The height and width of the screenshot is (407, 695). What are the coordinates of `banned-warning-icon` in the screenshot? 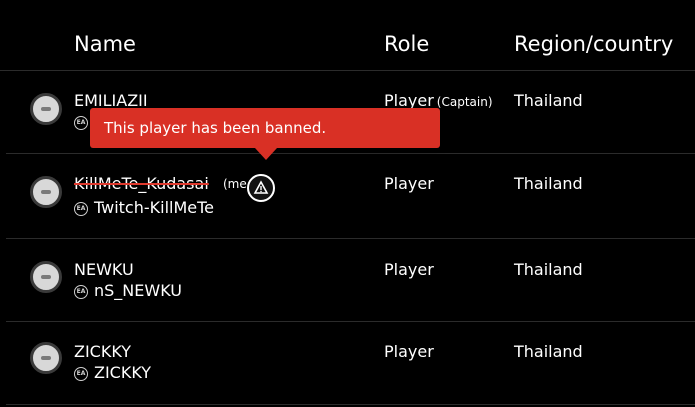 It's located at (261, 188).